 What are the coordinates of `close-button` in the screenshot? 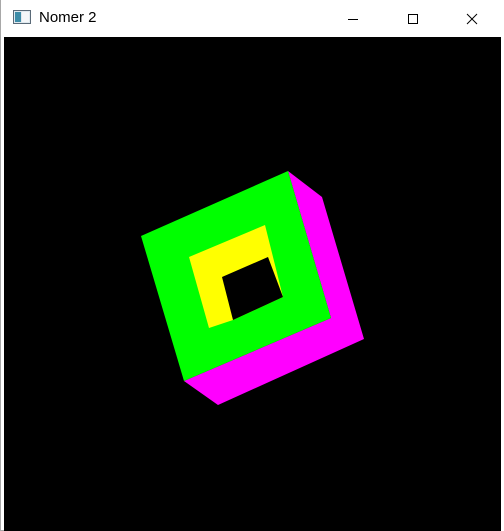 It's located at (472, 18).